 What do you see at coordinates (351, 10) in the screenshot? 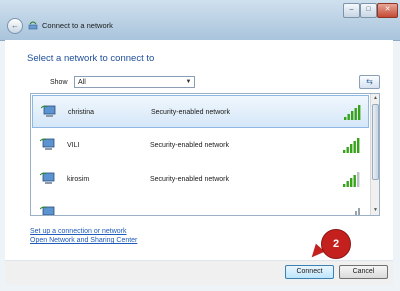
I see `minimize-button: –` at bounding box center [351, 10].